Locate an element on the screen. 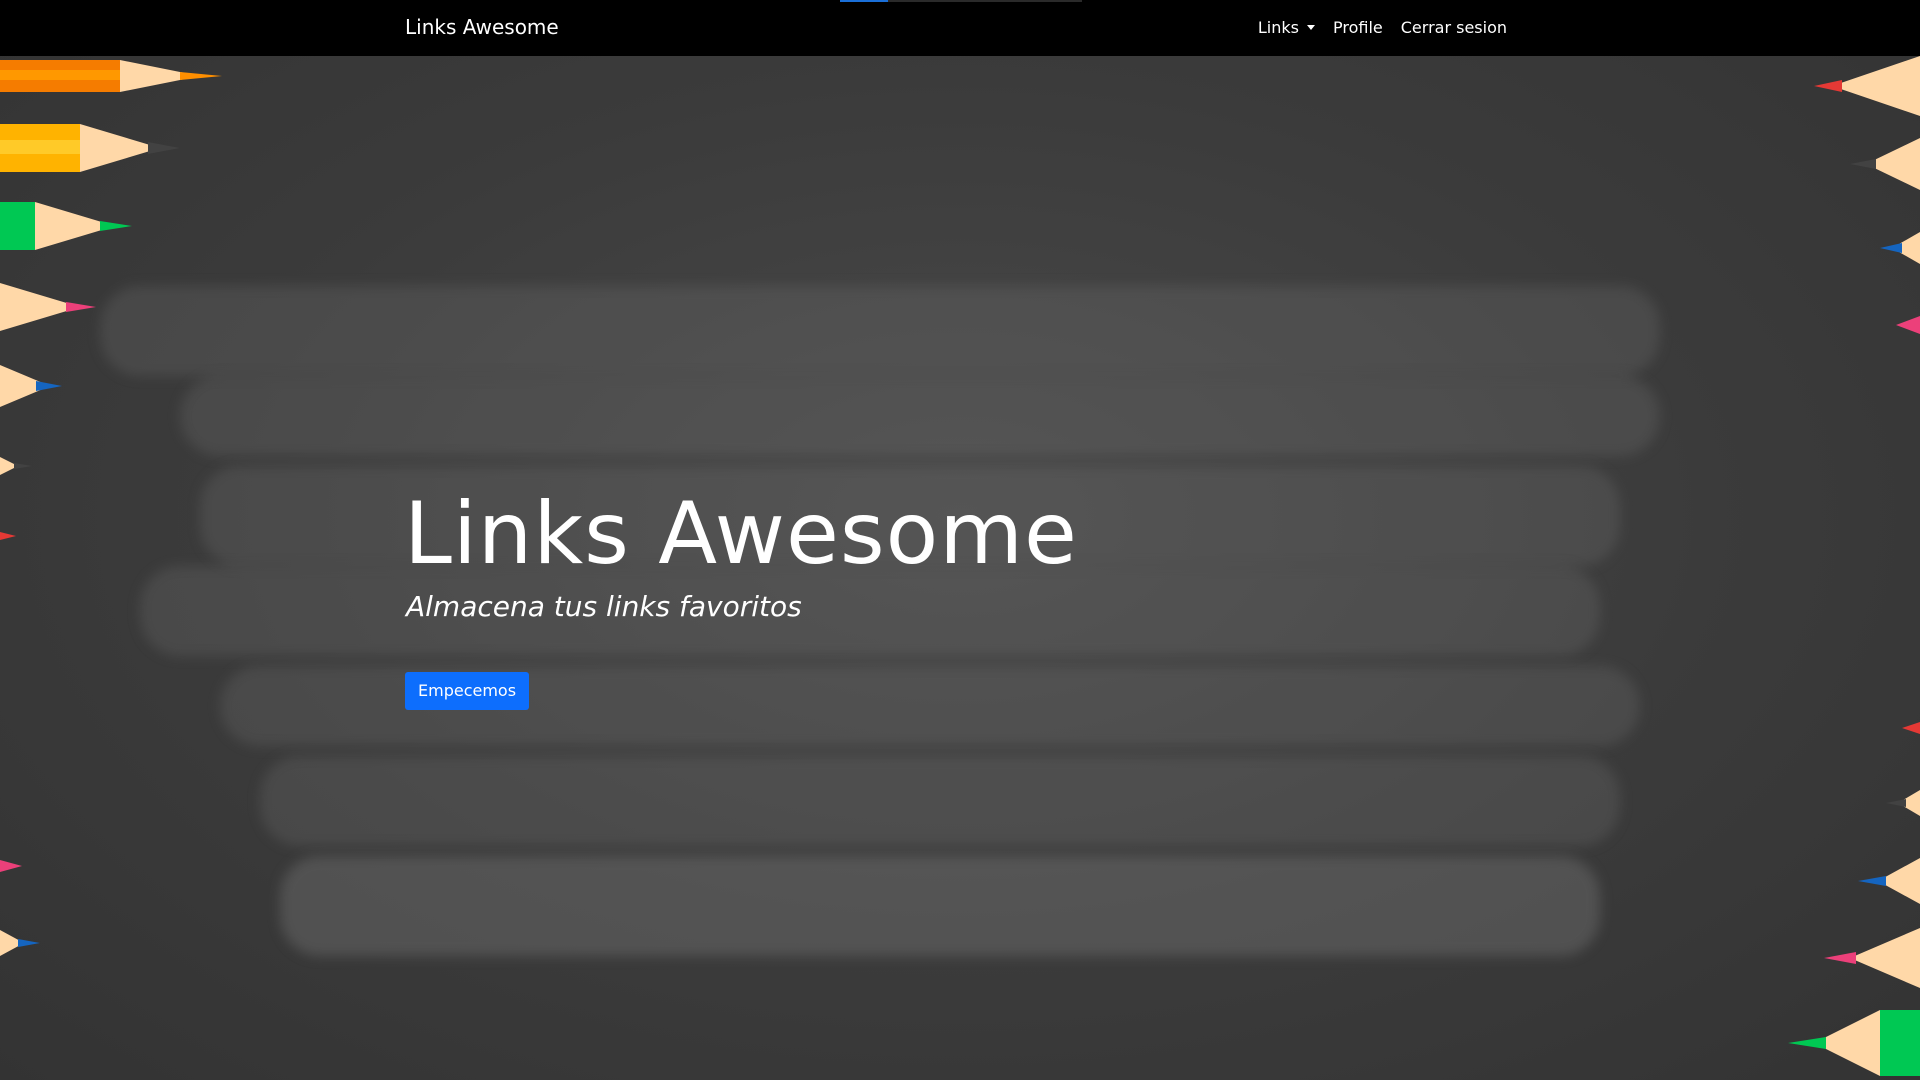 This screenshot has height=1080, width=1920. yellow-pencil-icon is located at coordinates (90, 148).